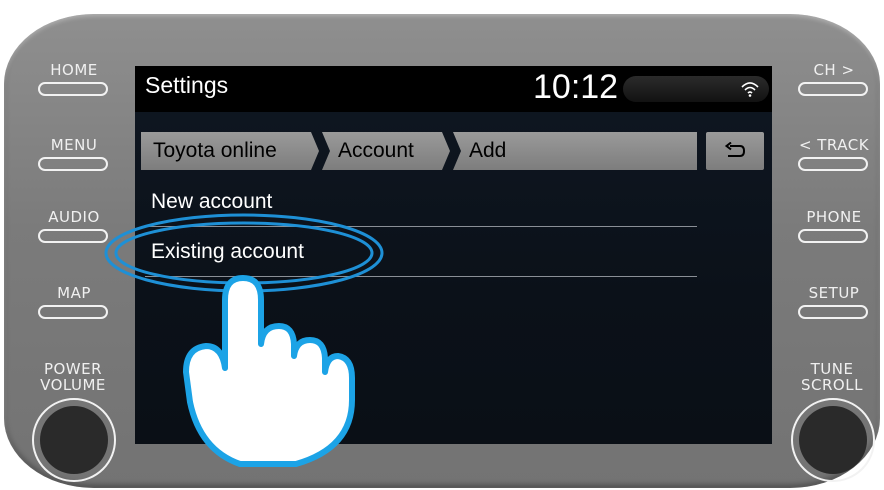  I want to click on pointing-hand-icon, so click(269, 371).